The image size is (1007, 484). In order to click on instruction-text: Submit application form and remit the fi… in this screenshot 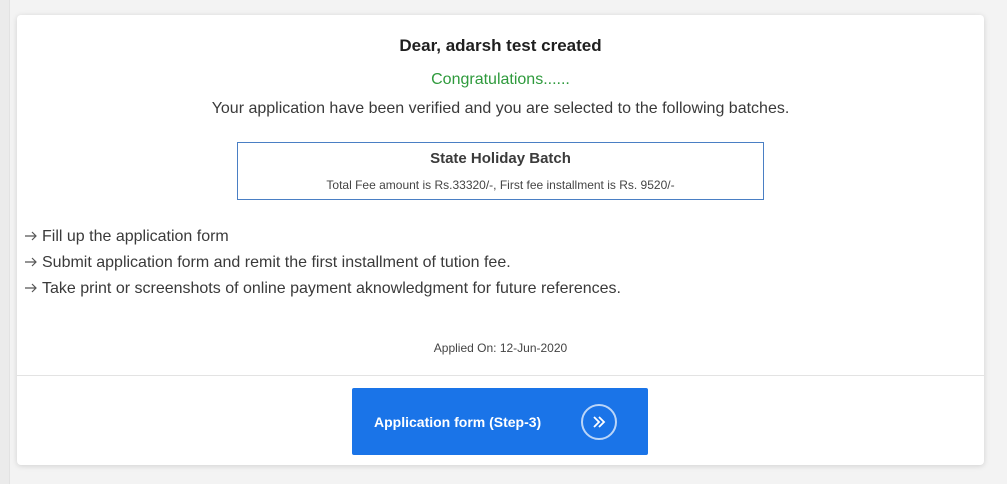, I will do `click(276, 262)`.